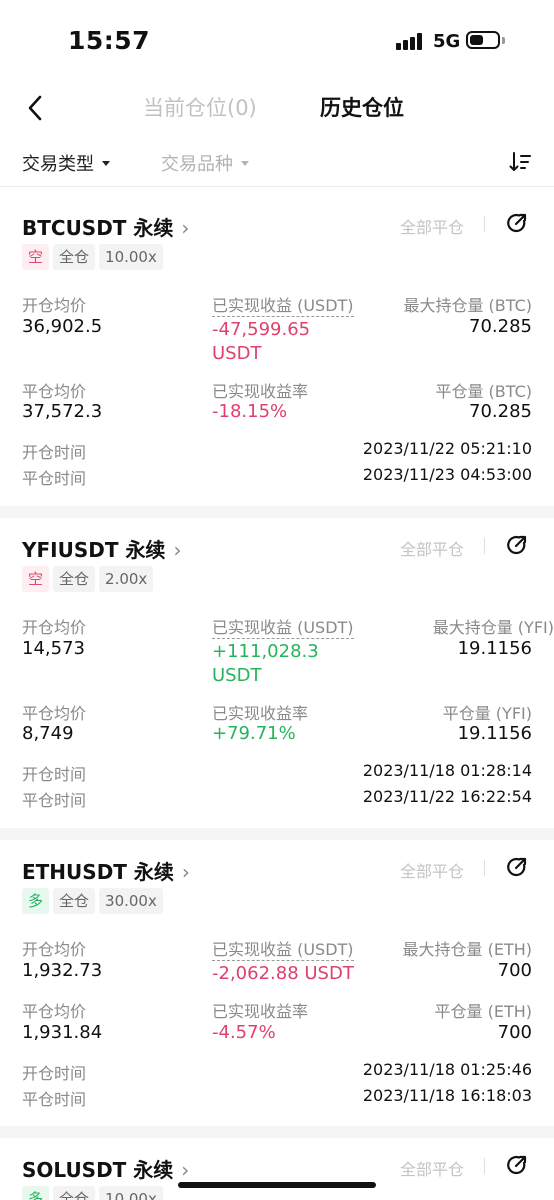 Image resolution: width=554 pixels, height=1200 pixels. Describe the element at coordinates (447, 448) in the screenshot. I see `open-time-value: 2023/11/22 05:21:10` at that location.